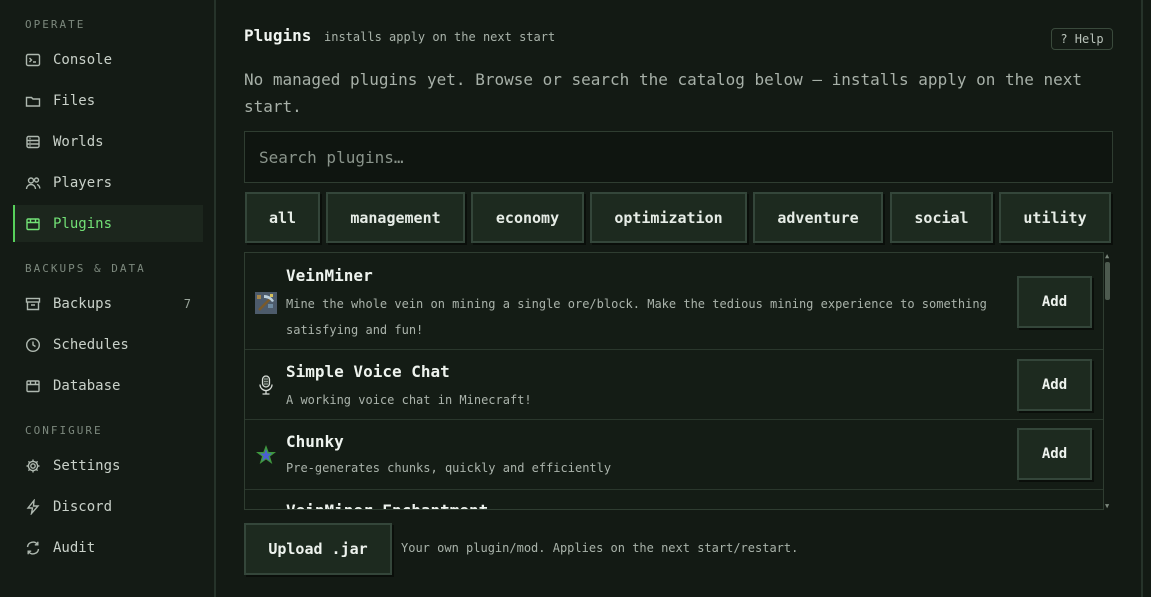 The width and height of the screenshot is (1151, 597). I want to click on clock-icon, so click(33, 345).